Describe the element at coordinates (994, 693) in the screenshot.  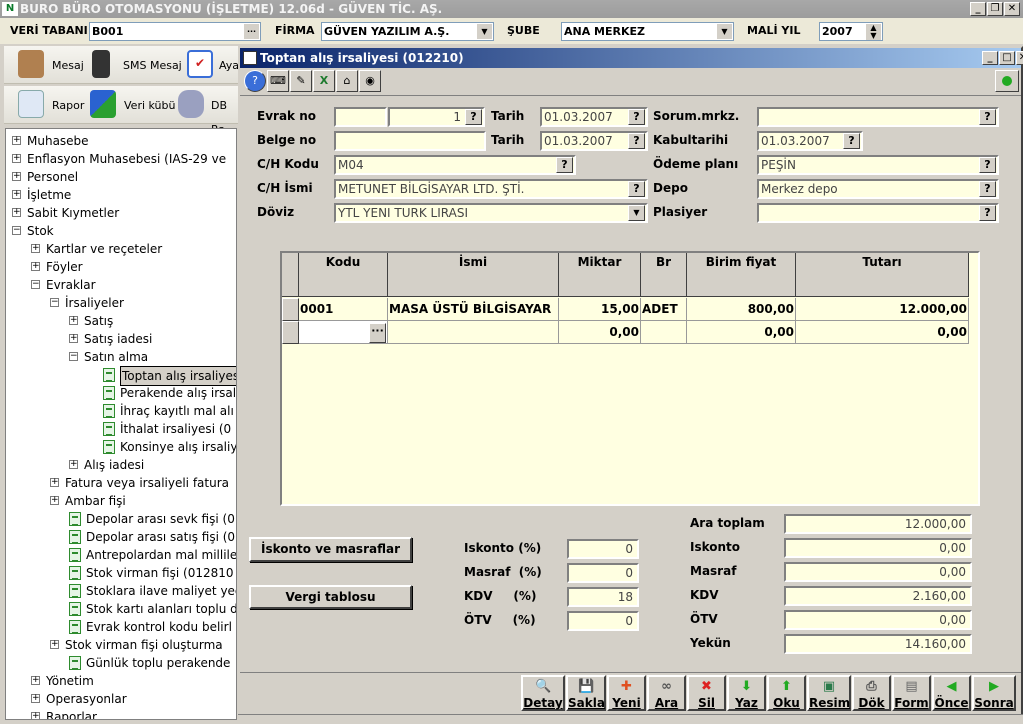
I see `sonra-button: ▶ Sonra` at that location.